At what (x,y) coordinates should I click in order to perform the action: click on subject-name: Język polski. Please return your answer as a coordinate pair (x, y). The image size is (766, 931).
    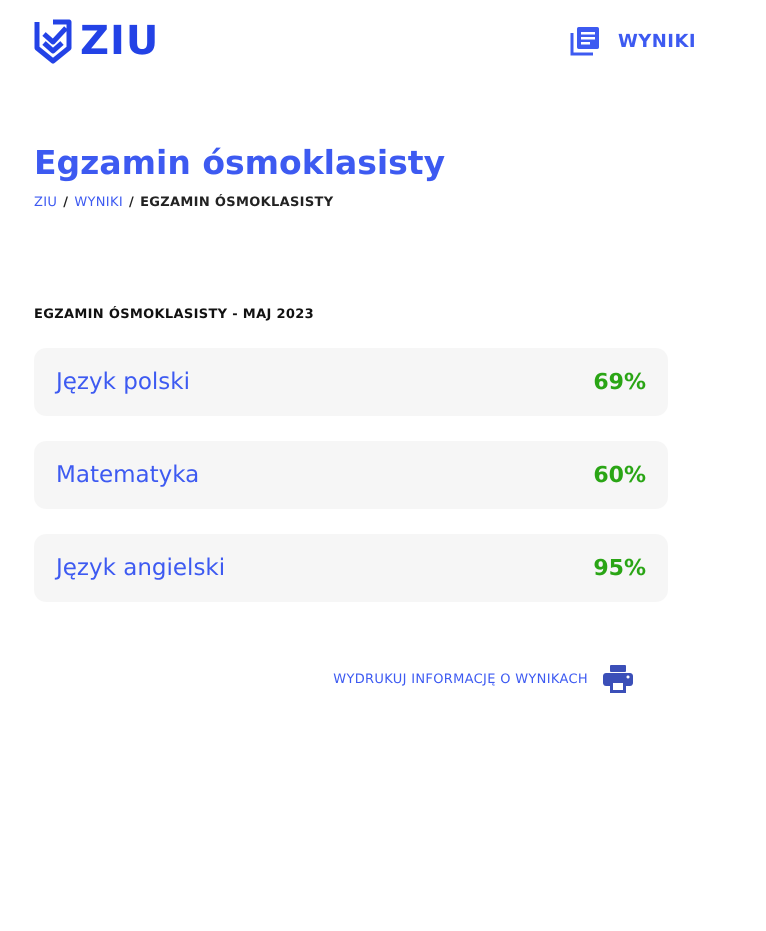
    Looking at the image, I should click on (123, 382).